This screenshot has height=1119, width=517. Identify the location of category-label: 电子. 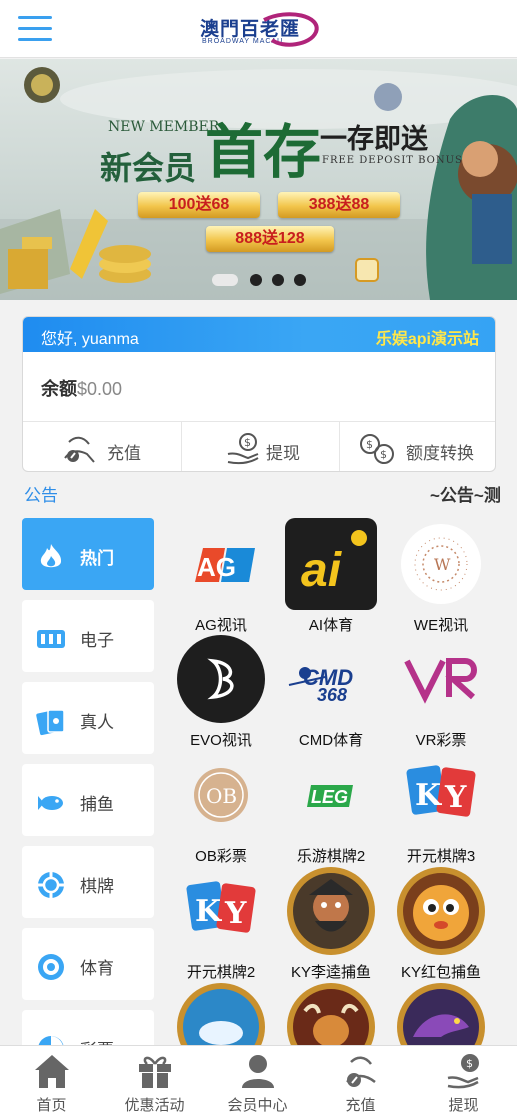
(97, 640).